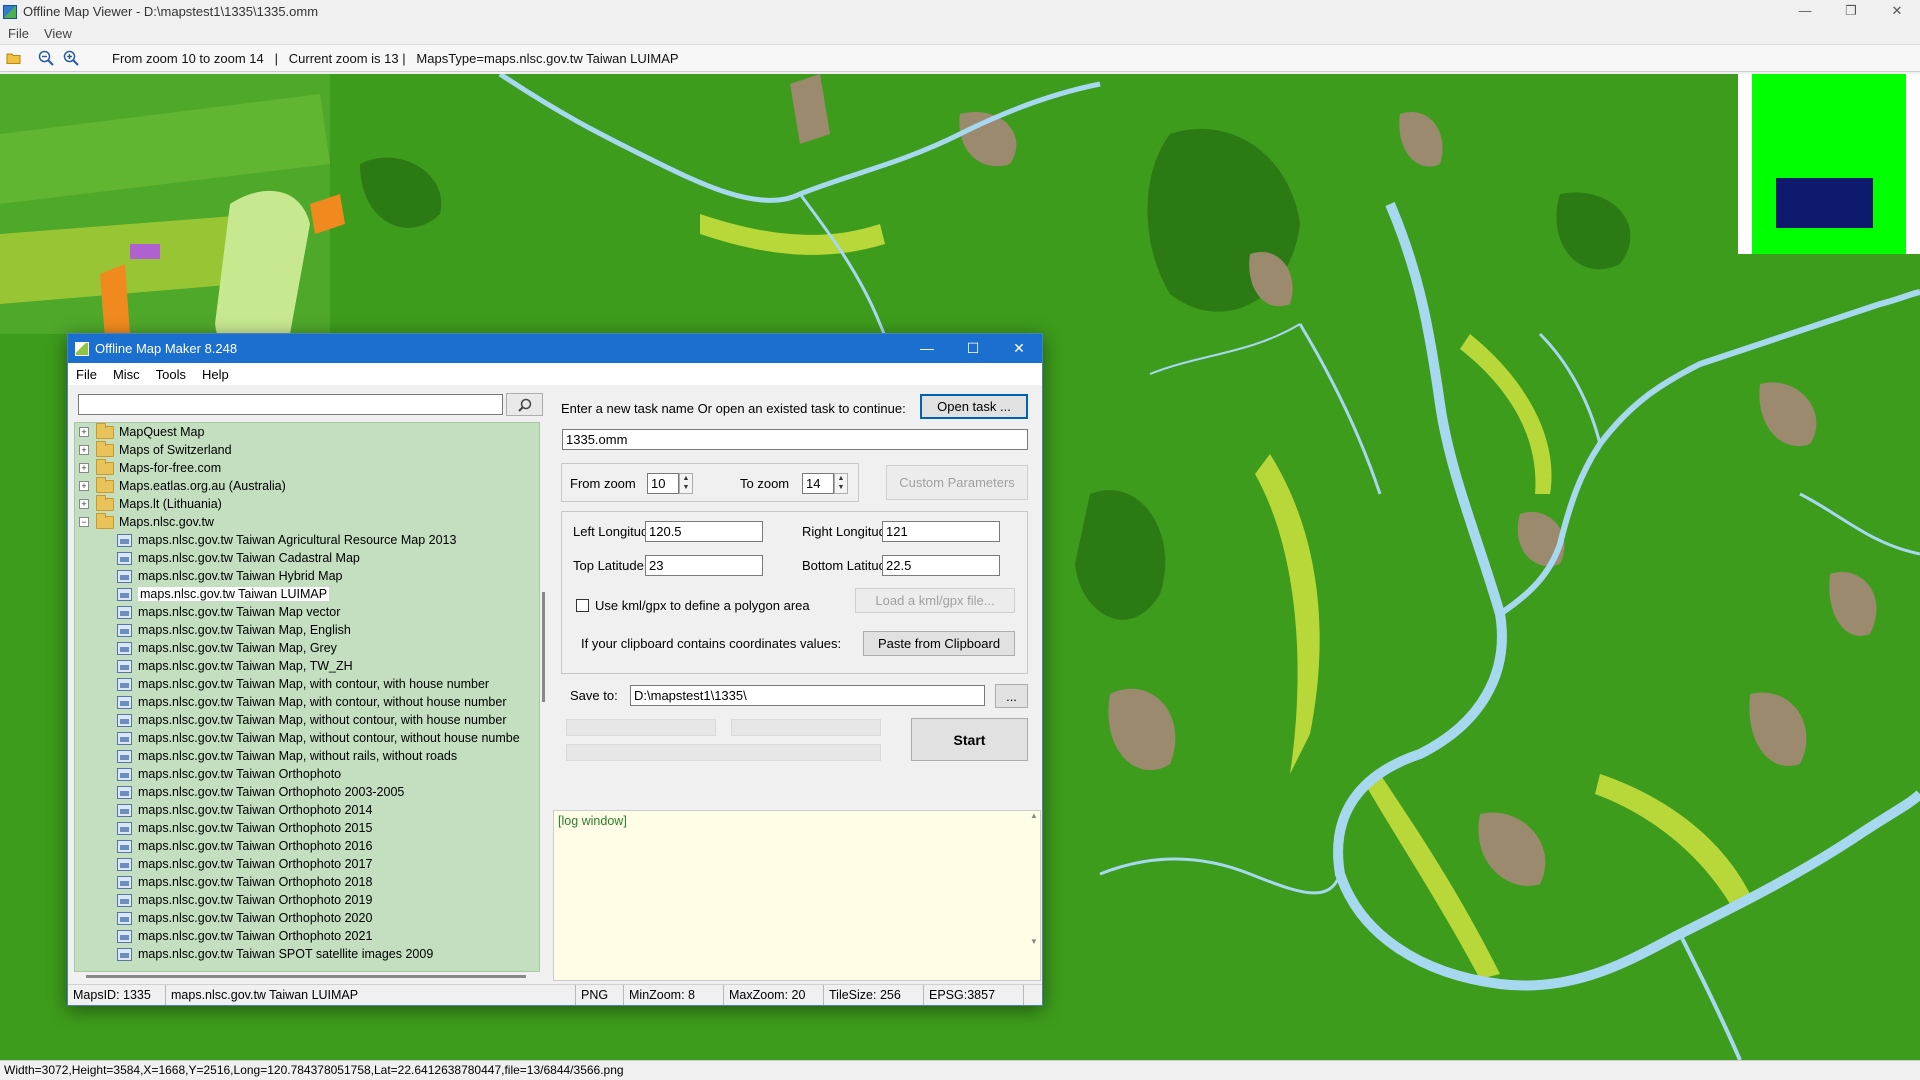 The height and width of the screenshot is (1080, 1920). What do you see at coordinates (704, 565) in the screenshot?
I see `top-latitude-input: 23` at bounding box center [704, 565].